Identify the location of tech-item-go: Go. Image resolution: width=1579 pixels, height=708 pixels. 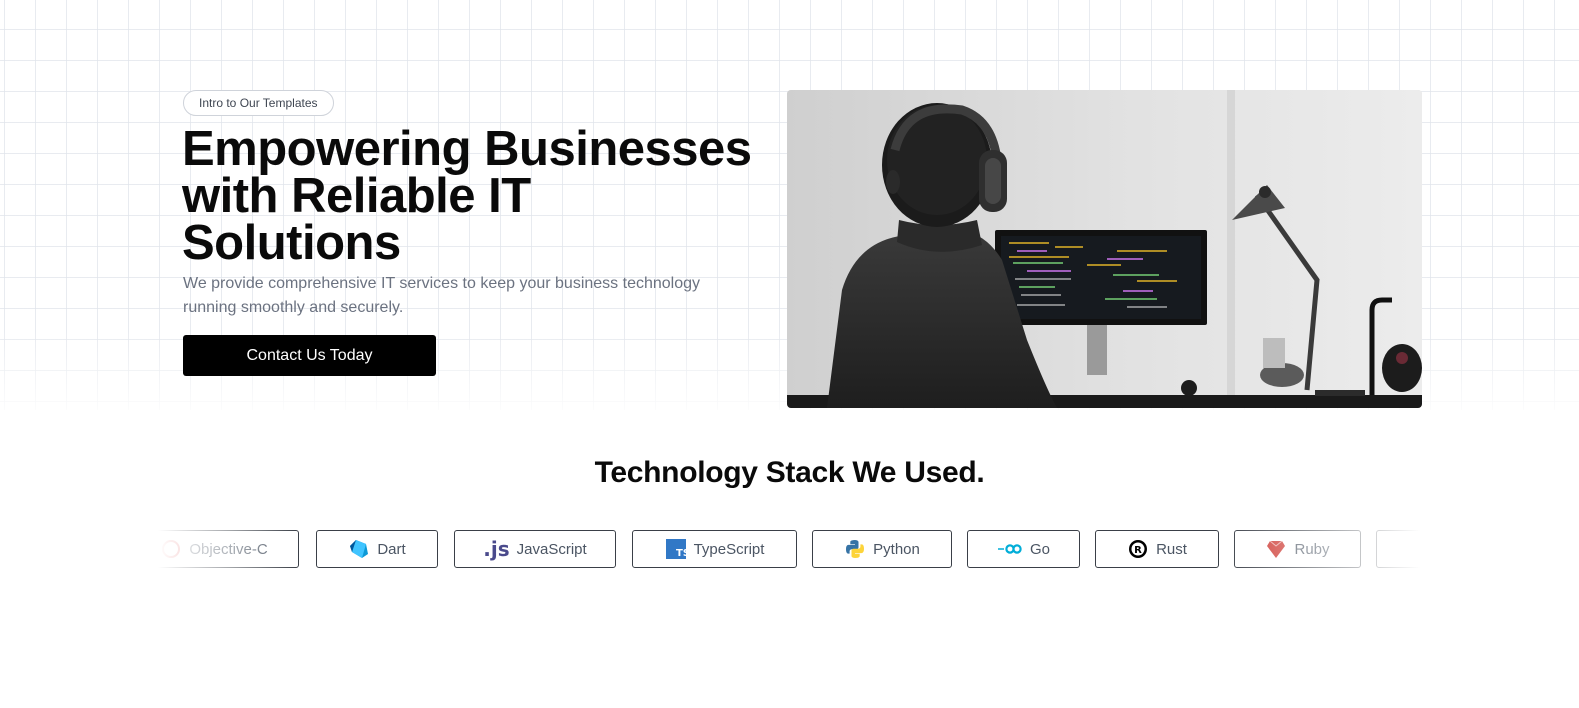
(1023, 549).